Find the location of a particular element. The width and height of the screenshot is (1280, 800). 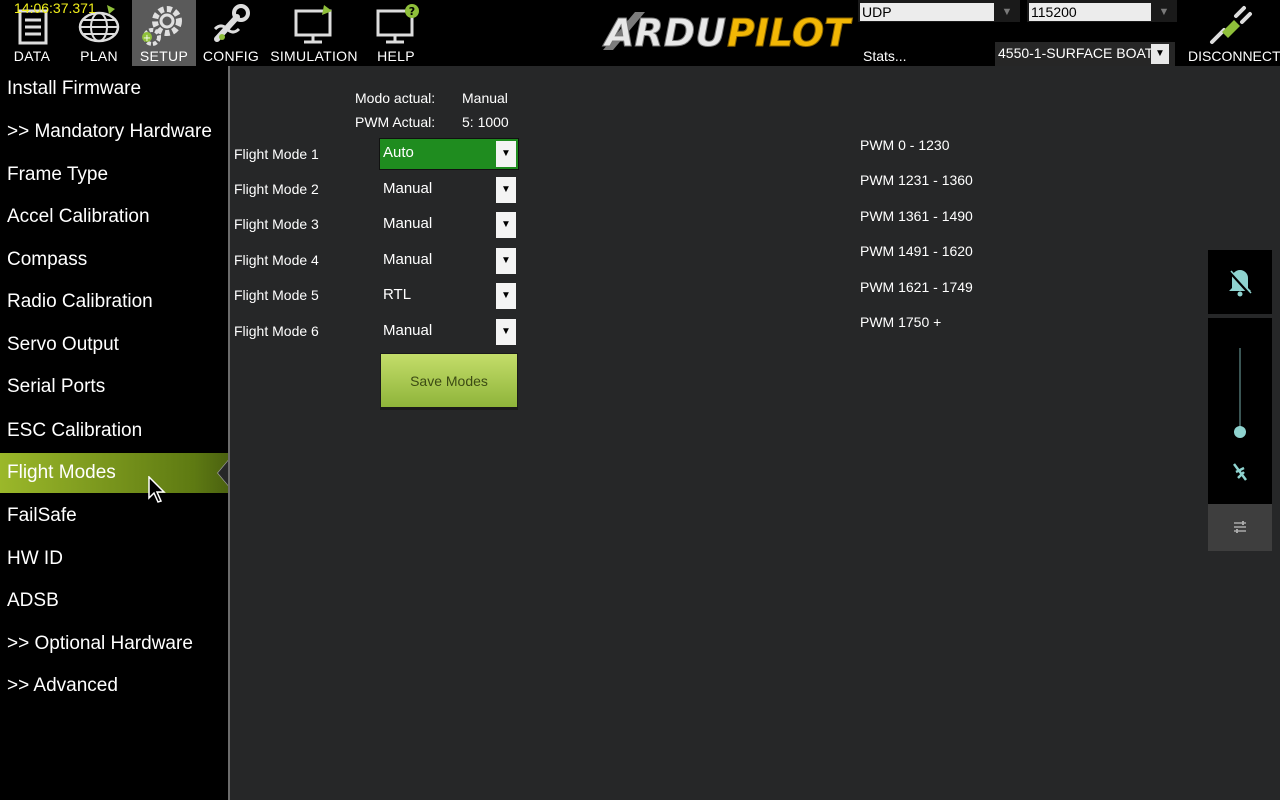

flight-mode-2-label: Flight Mode 2 is located at coordinates (276, 189).